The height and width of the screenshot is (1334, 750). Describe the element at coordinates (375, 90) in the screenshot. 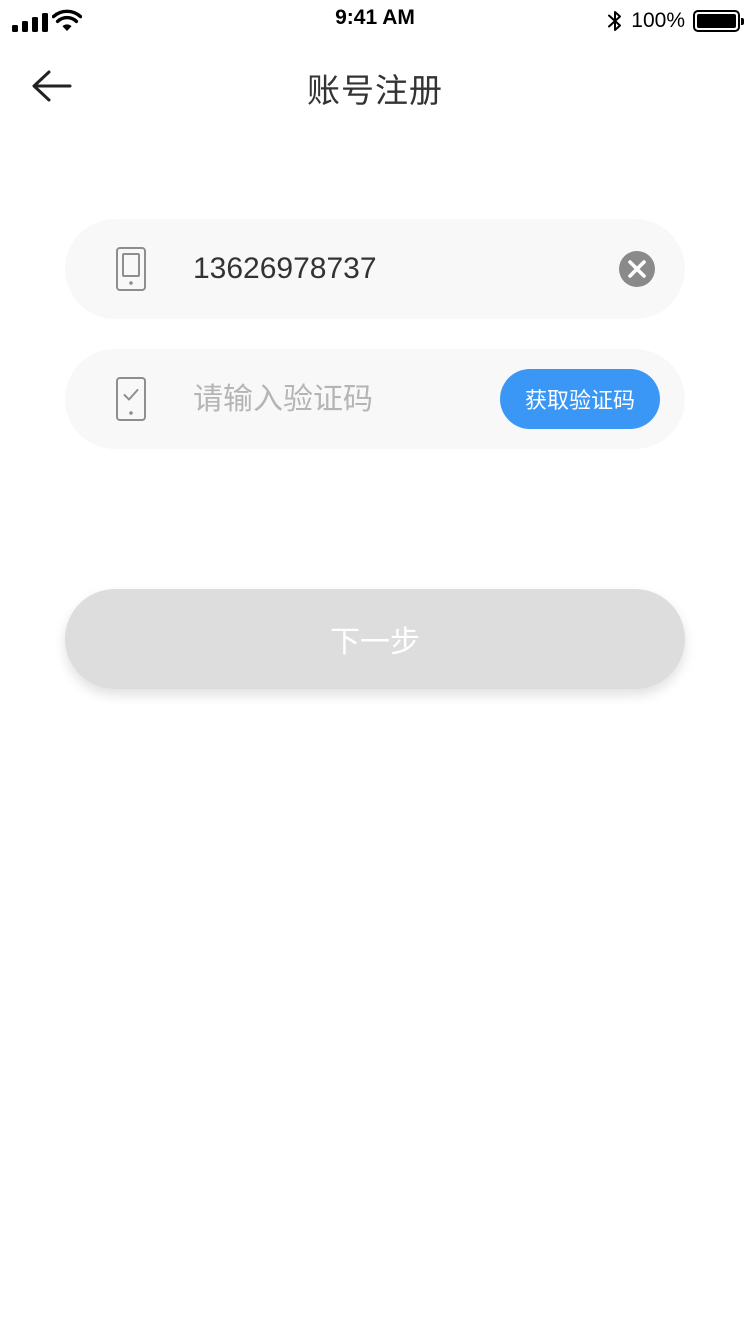

I see `page-title: 账号注册` at that location.